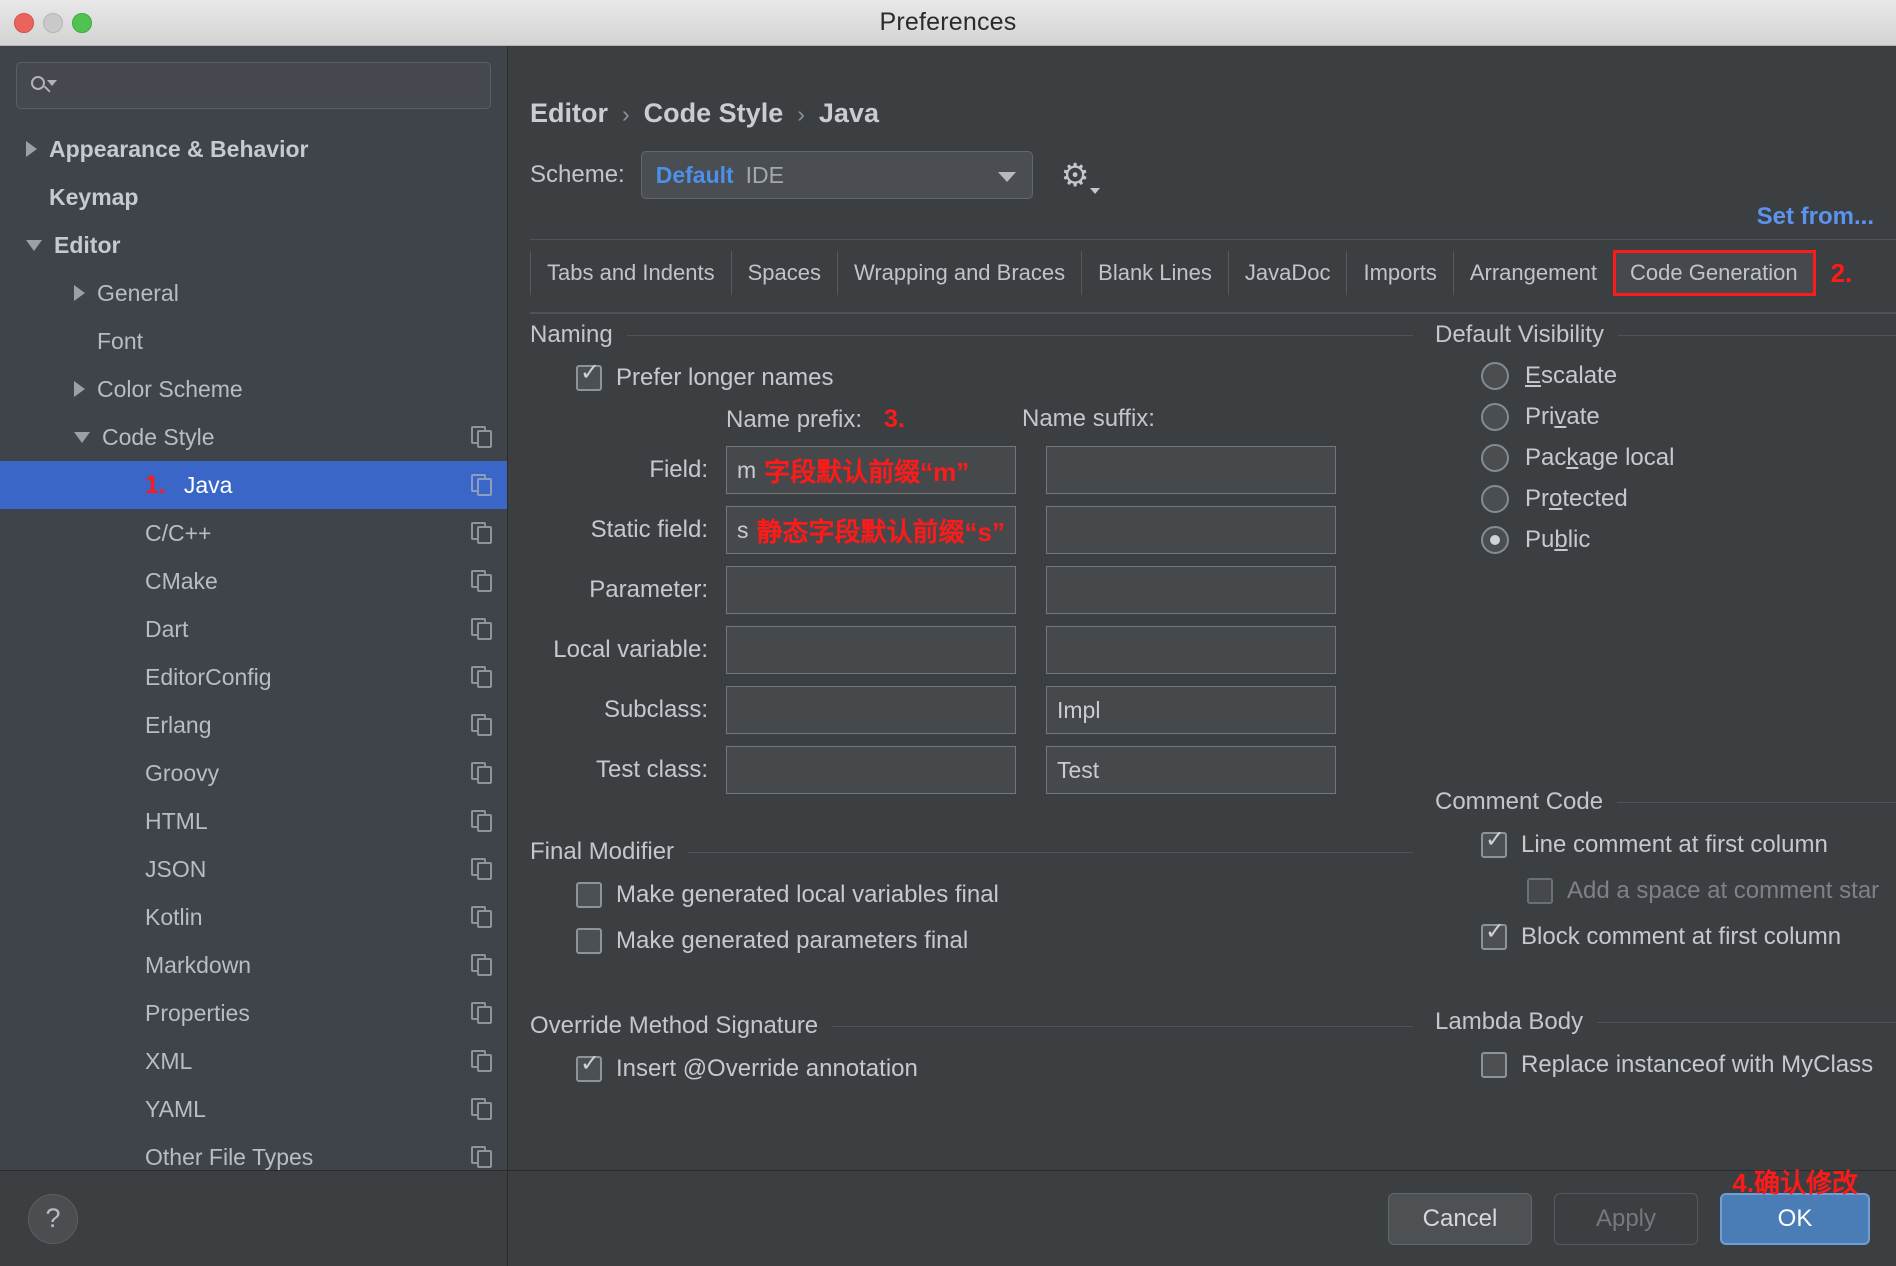 The width and height of the screenshot is (1896, 1266). I want to click on sidebar-item-java: 1. Java, so click(253, 485).